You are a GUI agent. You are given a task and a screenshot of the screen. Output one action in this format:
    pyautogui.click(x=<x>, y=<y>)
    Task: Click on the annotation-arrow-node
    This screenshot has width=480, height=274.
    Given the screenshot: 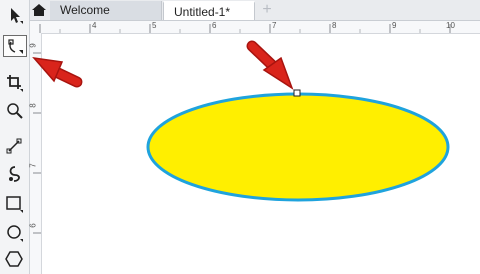 What is the action you would take?
    pyautogui.click(x=270, y=65)
    